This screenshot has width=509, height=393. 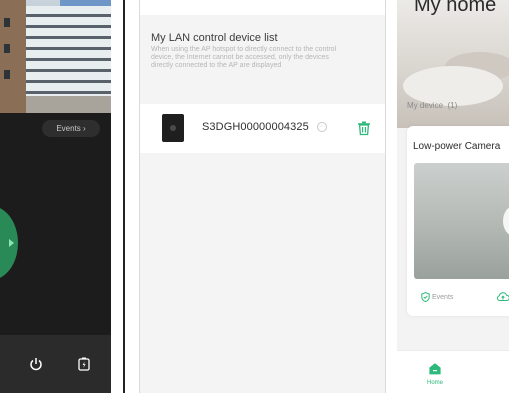 I want to click on device-card: Low-power Camera Events, so click(x=458, y=221).